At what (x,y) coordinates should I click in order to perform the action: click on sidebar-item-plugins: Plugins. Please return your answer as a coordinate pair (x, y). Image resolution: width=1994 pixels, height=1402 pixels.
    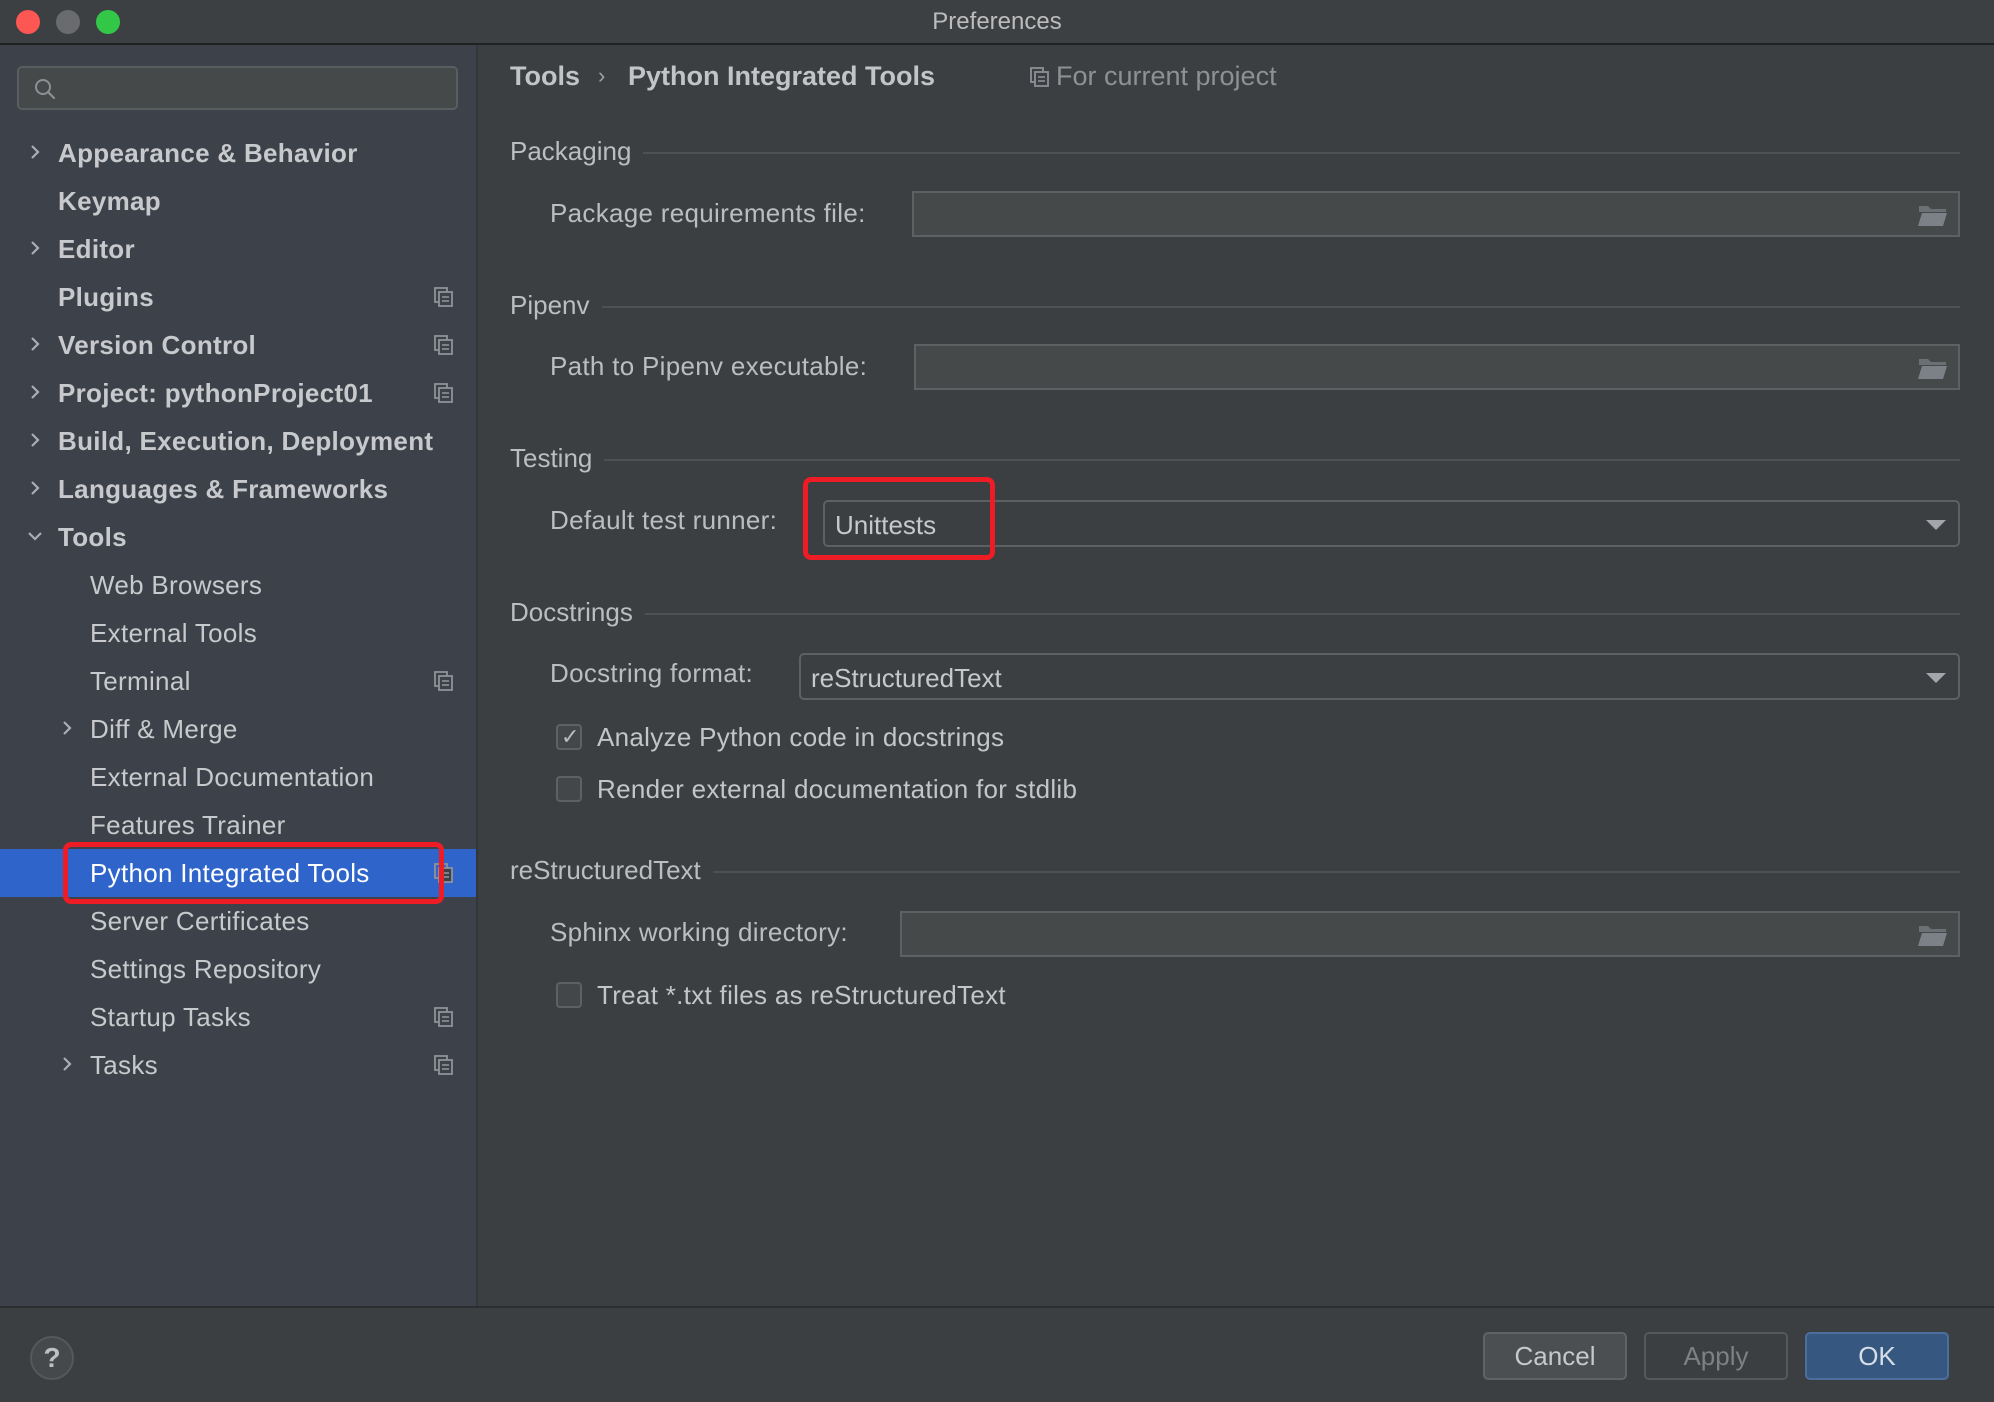
    Looking at the image, I should click on (238, 297).